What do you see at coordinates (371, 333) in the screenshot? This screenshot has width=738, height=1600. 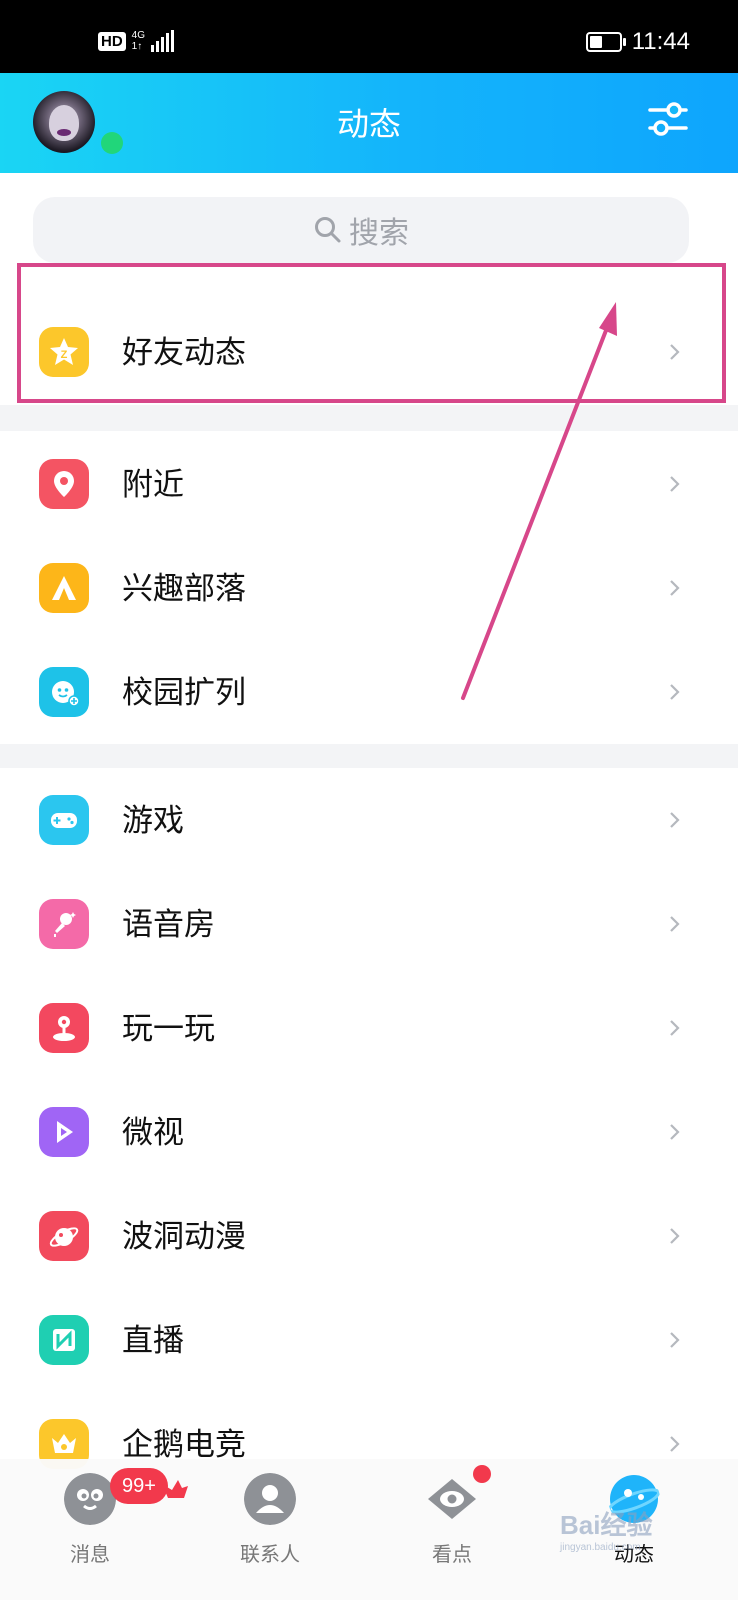 I see `highlight-box` at bounding box center [371, 333].